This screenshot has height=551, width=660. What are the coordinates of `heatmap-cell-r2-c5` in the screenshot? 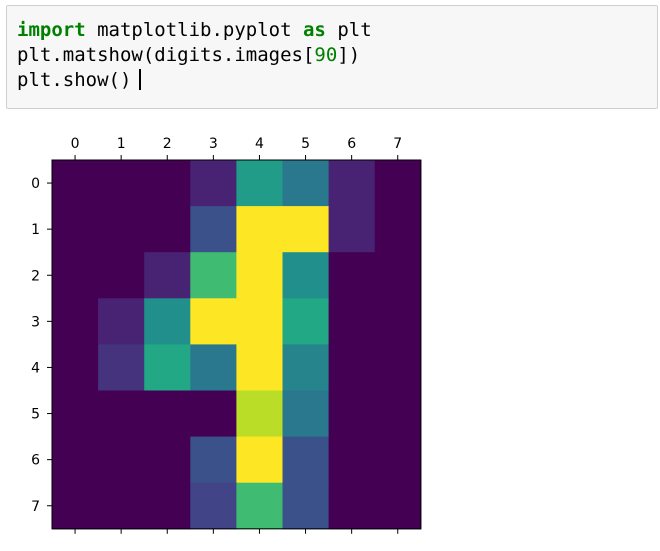 It's located at (306, 275).